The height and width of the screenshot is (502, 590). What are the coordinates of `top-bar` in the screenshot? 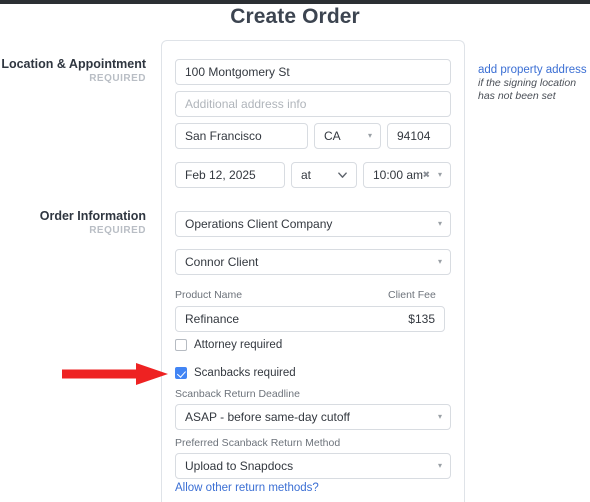 It's located at (295, 2).